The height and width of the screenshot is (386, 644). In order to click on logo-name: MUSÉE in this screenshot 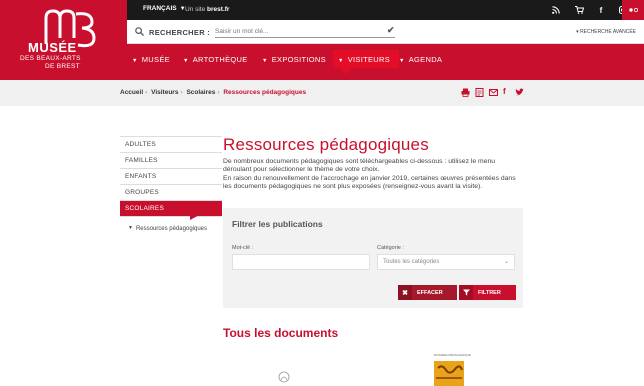, I will do `click(52, 47)`.